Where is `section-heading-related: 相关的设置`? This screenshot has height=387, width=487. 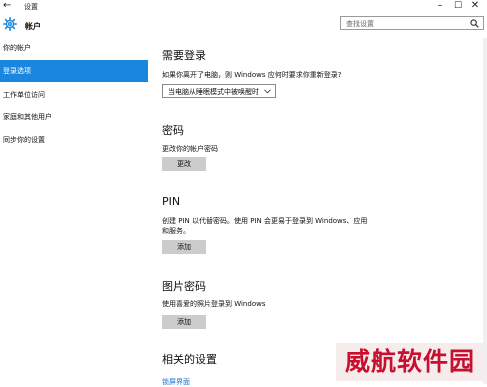 section-heading-related: 相关的设置 is located at coordinates (189, 359).